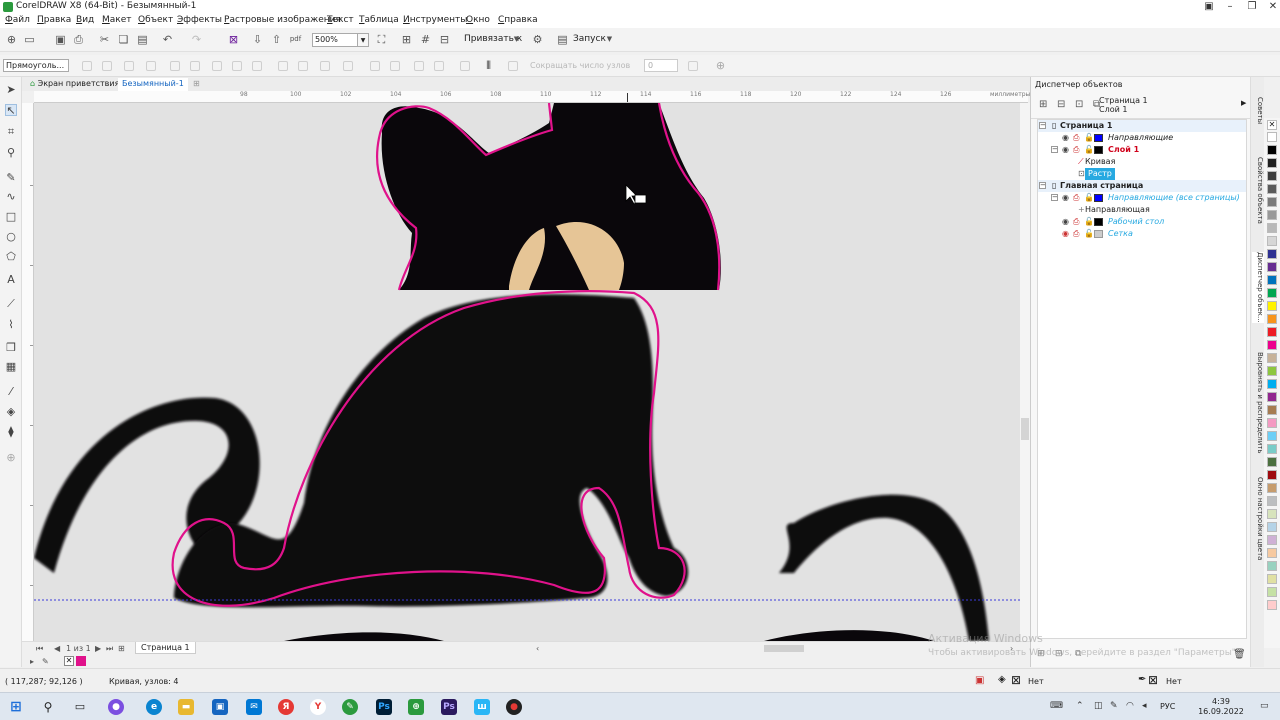 This screenshot has height=720, width=1280. I want to click on side-tab-object-properties: Свойства объекта, so click(1258, 190).